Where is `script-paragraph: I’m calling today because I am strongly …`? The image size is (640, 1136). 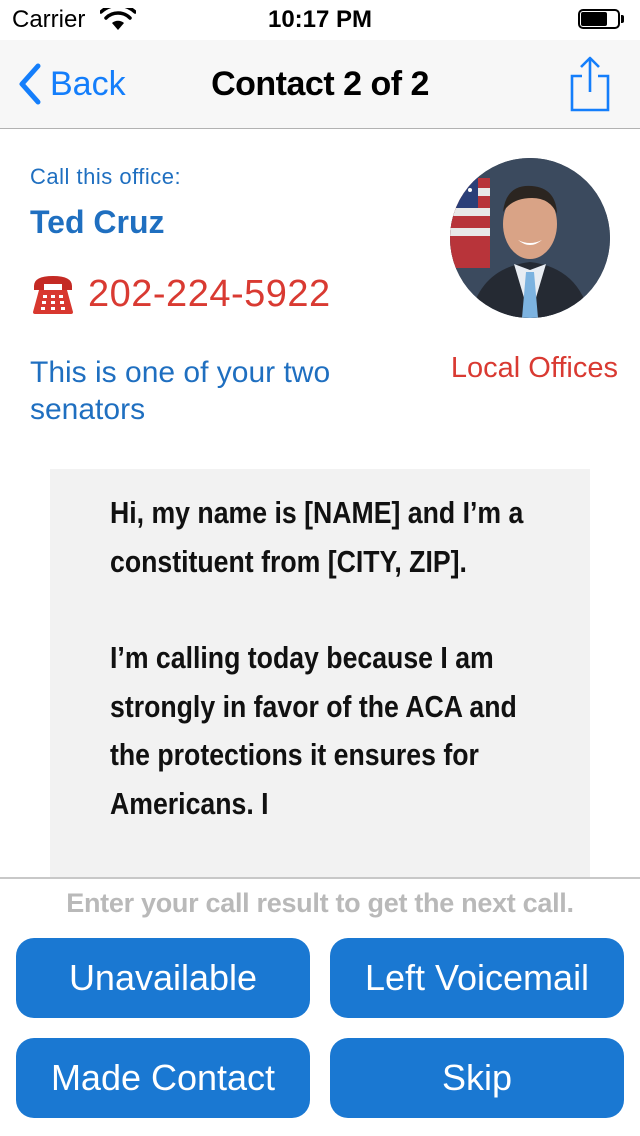 script-paragraph: I’m calling today because I am strongly … is located at coordinates (313, 730).